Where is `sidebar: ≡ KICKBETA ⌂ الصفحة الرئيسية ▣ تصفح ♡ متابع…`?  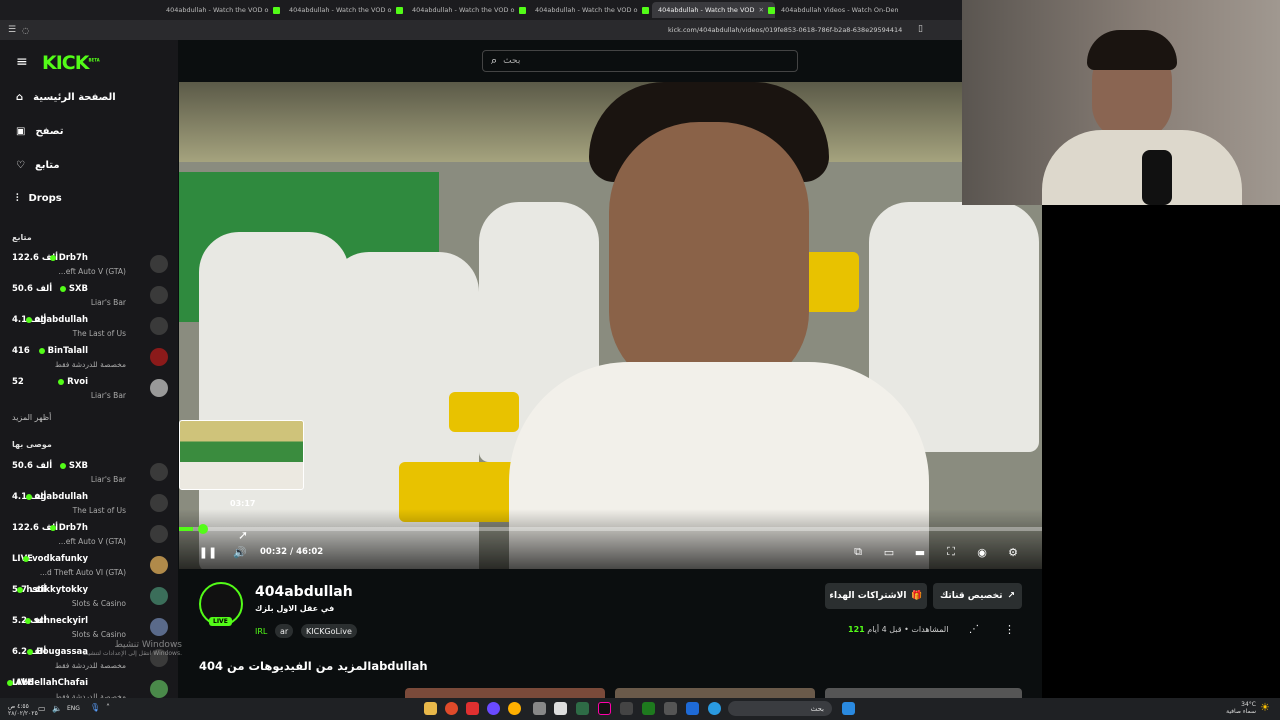
sidebar: ≡ KICKBETA ⌂ الصفحة الرئيسية ▣ تصفح ♡ متابع… is located at coordinates (89, 370).